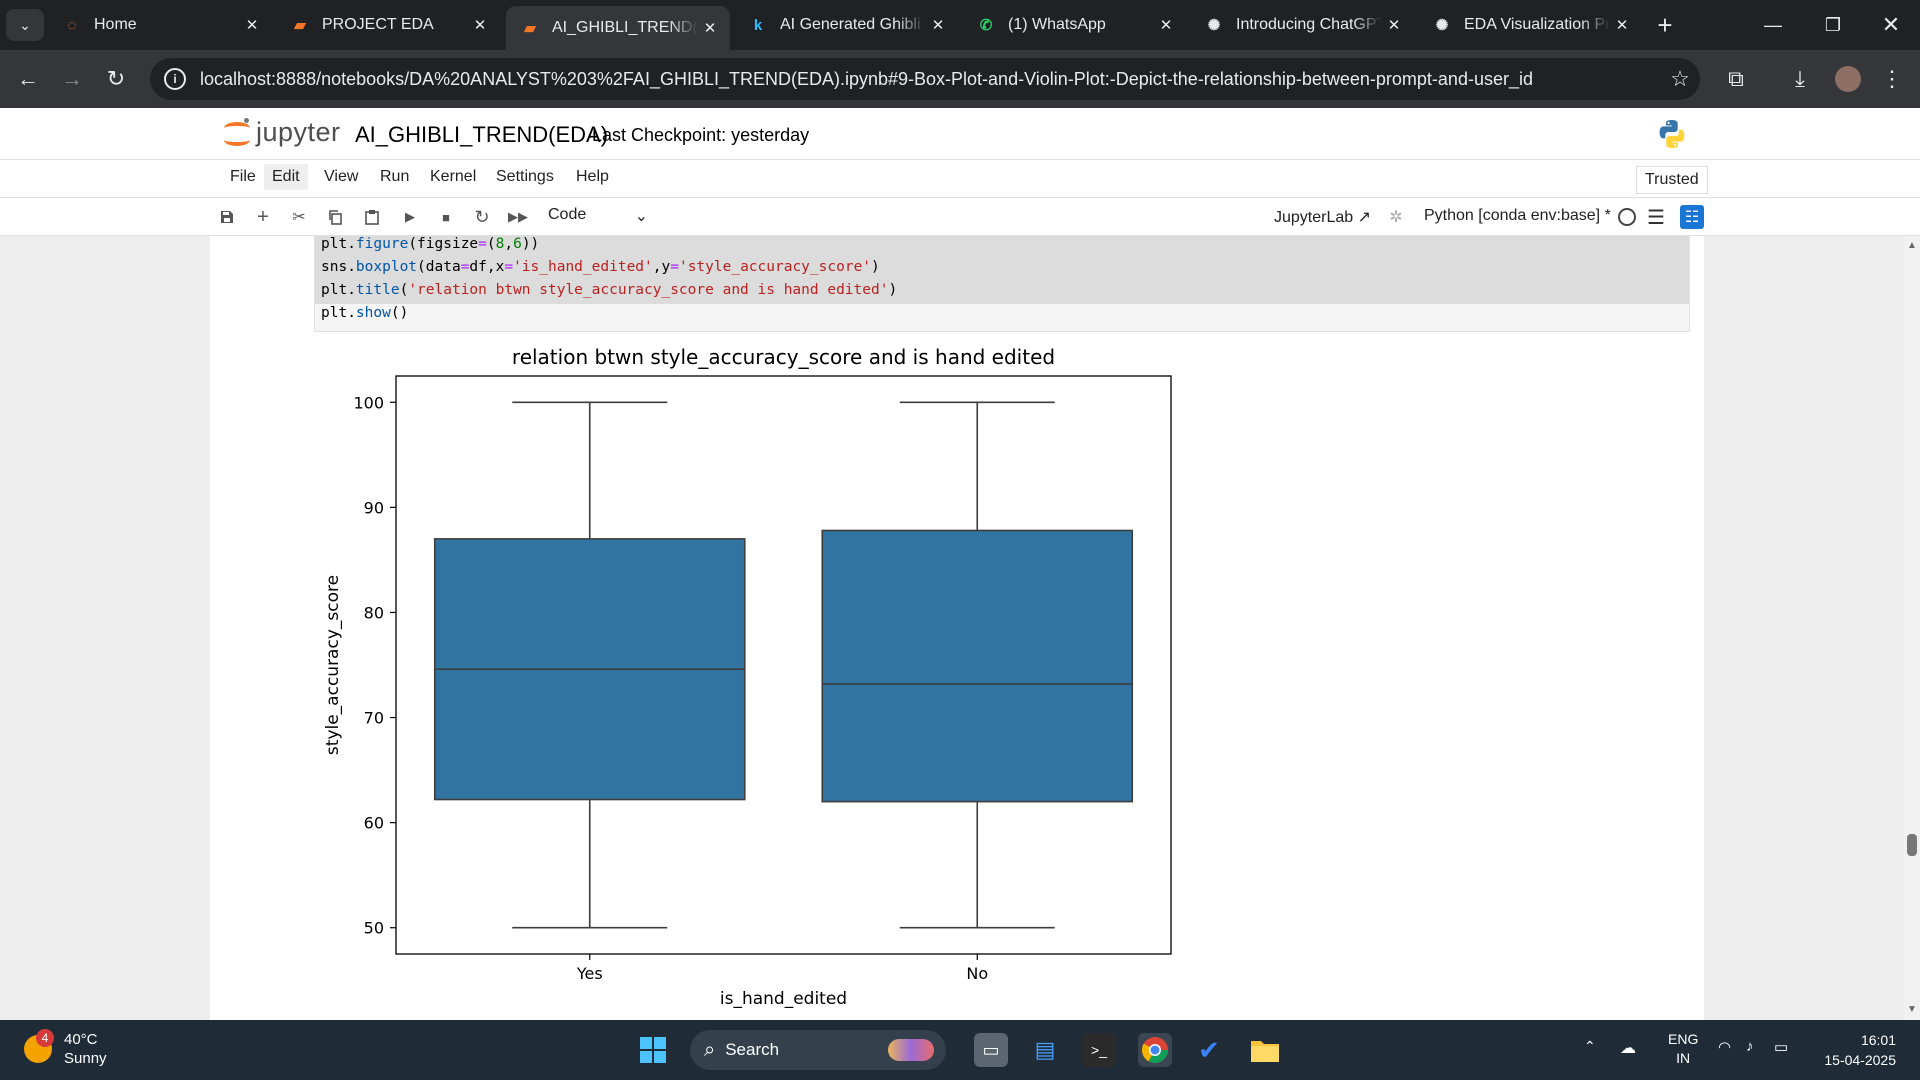 The height and width of the screenshot is (1080, 1920). What do you see at coordinates (1302, 25) in the screenshot?
I see `browser-tab: ✺ Introducing ChatGPT ✕` at bounding box center [1302, 25].